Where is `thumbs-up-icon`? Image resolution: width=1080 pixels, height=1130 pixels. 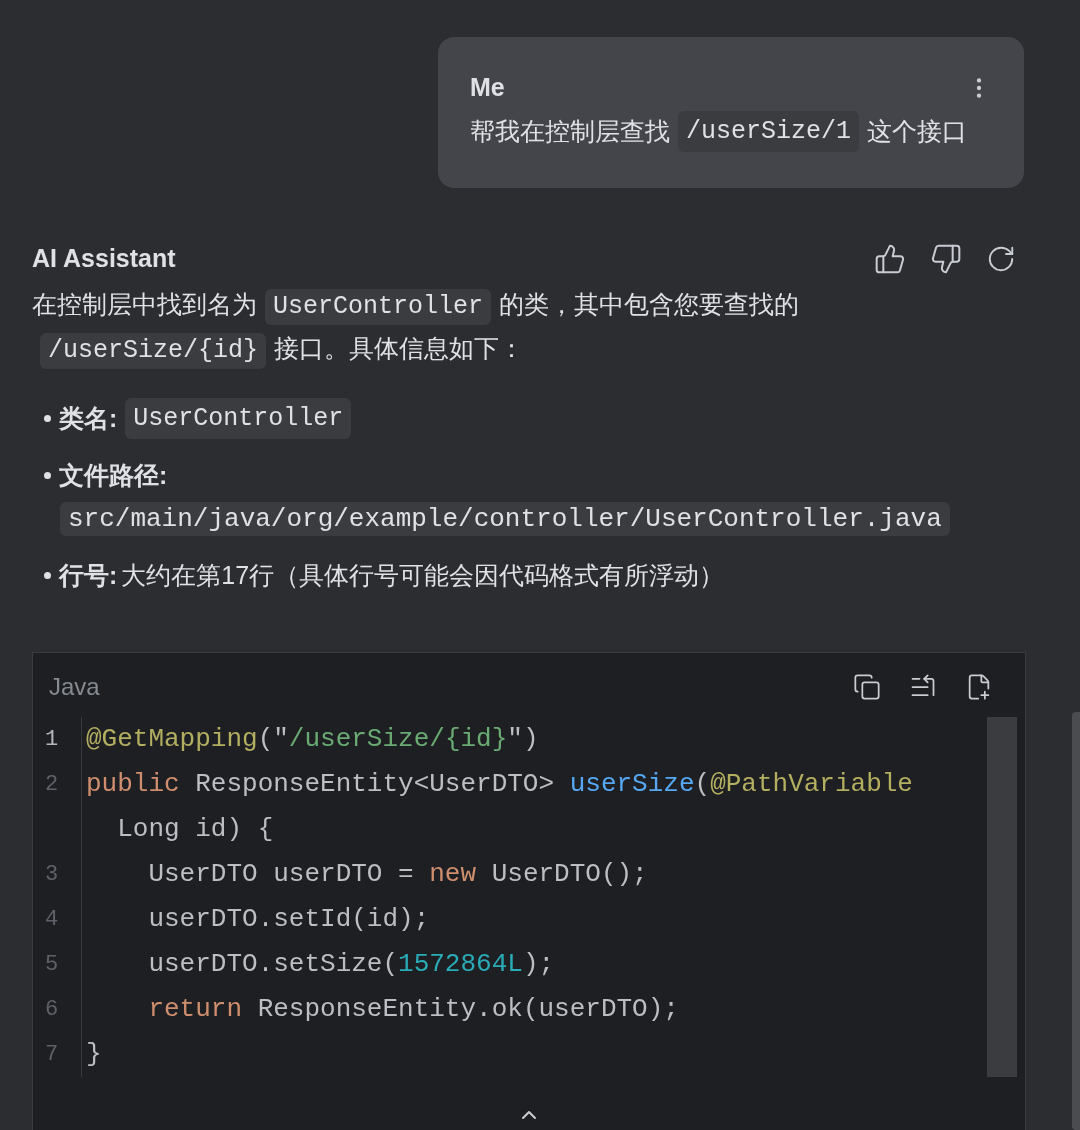
thumbs-up-icon is located at coordinates (890, 258).